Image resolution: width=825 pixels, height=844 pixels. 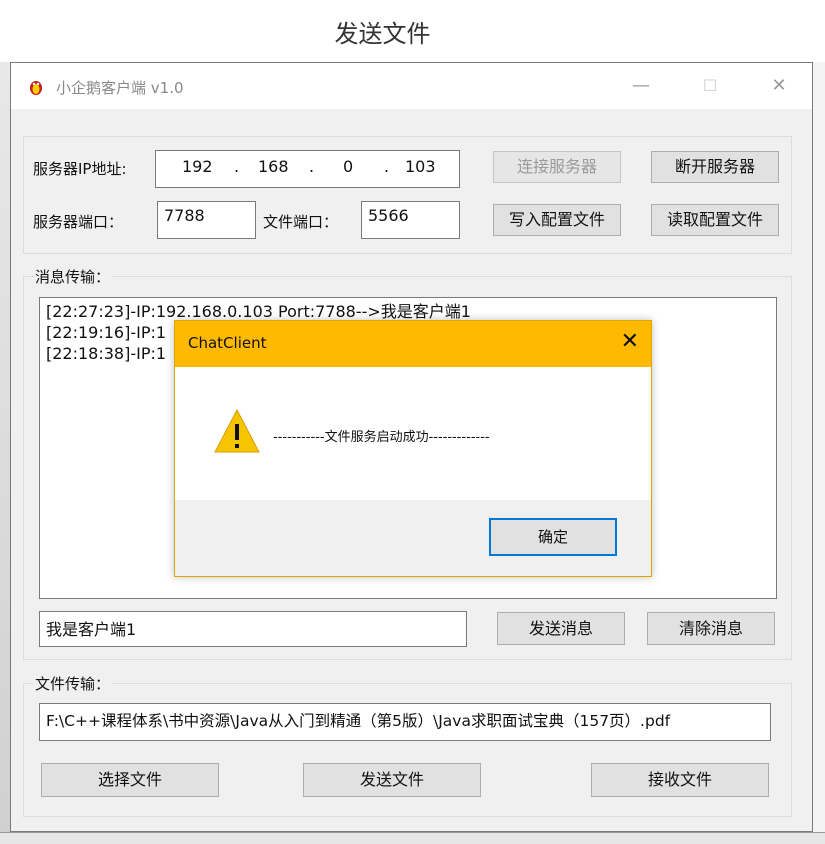 I want to click on send-message-button: 发送消息, so click(x=561, y=628).